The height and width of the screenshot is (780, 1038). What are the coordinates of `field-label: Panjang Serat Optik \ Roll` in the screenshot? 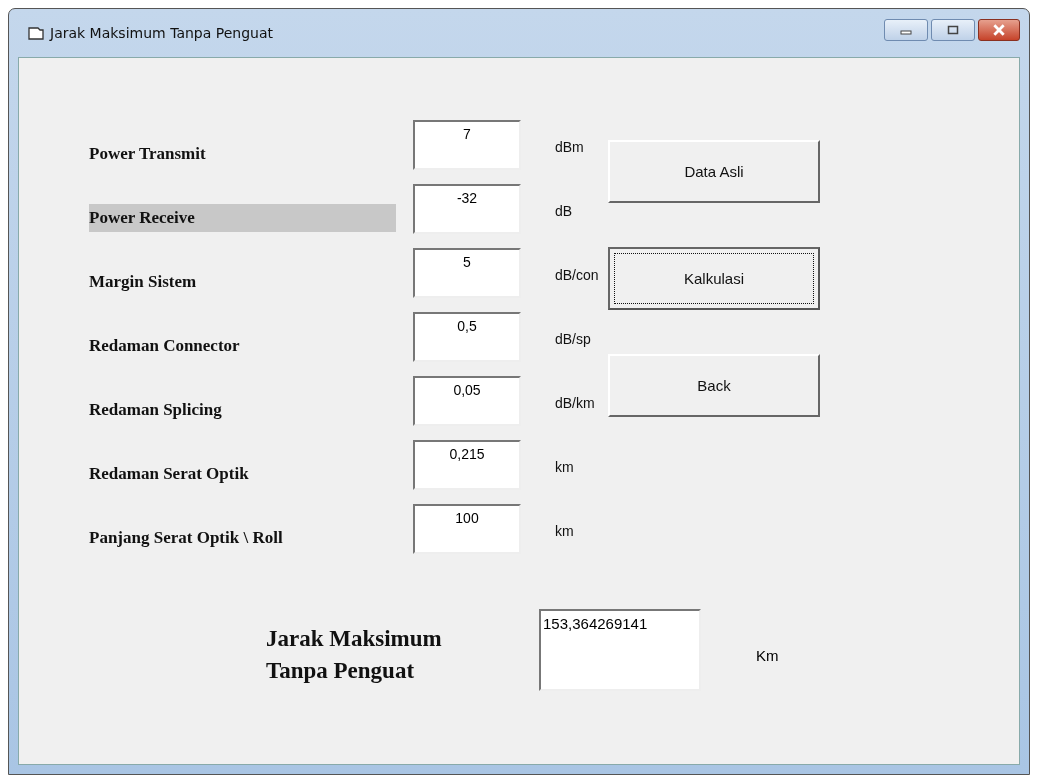 It's located at (186, 538).